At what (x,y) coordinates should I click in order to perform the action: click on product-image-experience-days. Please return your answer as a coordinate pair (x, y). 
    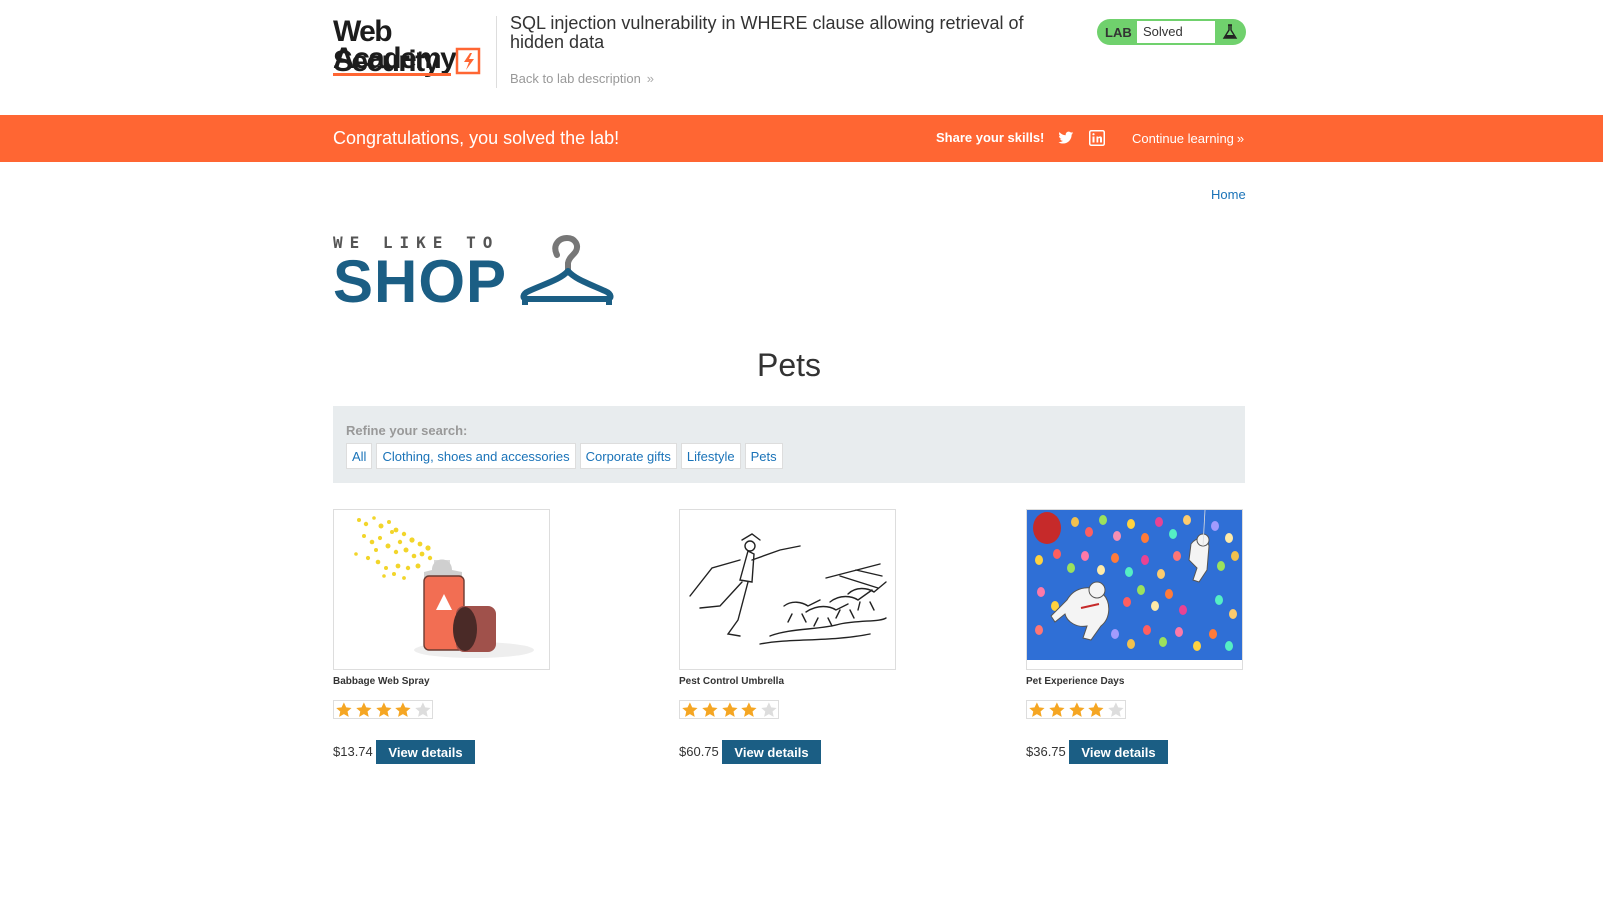
    Looking at the image, I should click on (1134, 589).